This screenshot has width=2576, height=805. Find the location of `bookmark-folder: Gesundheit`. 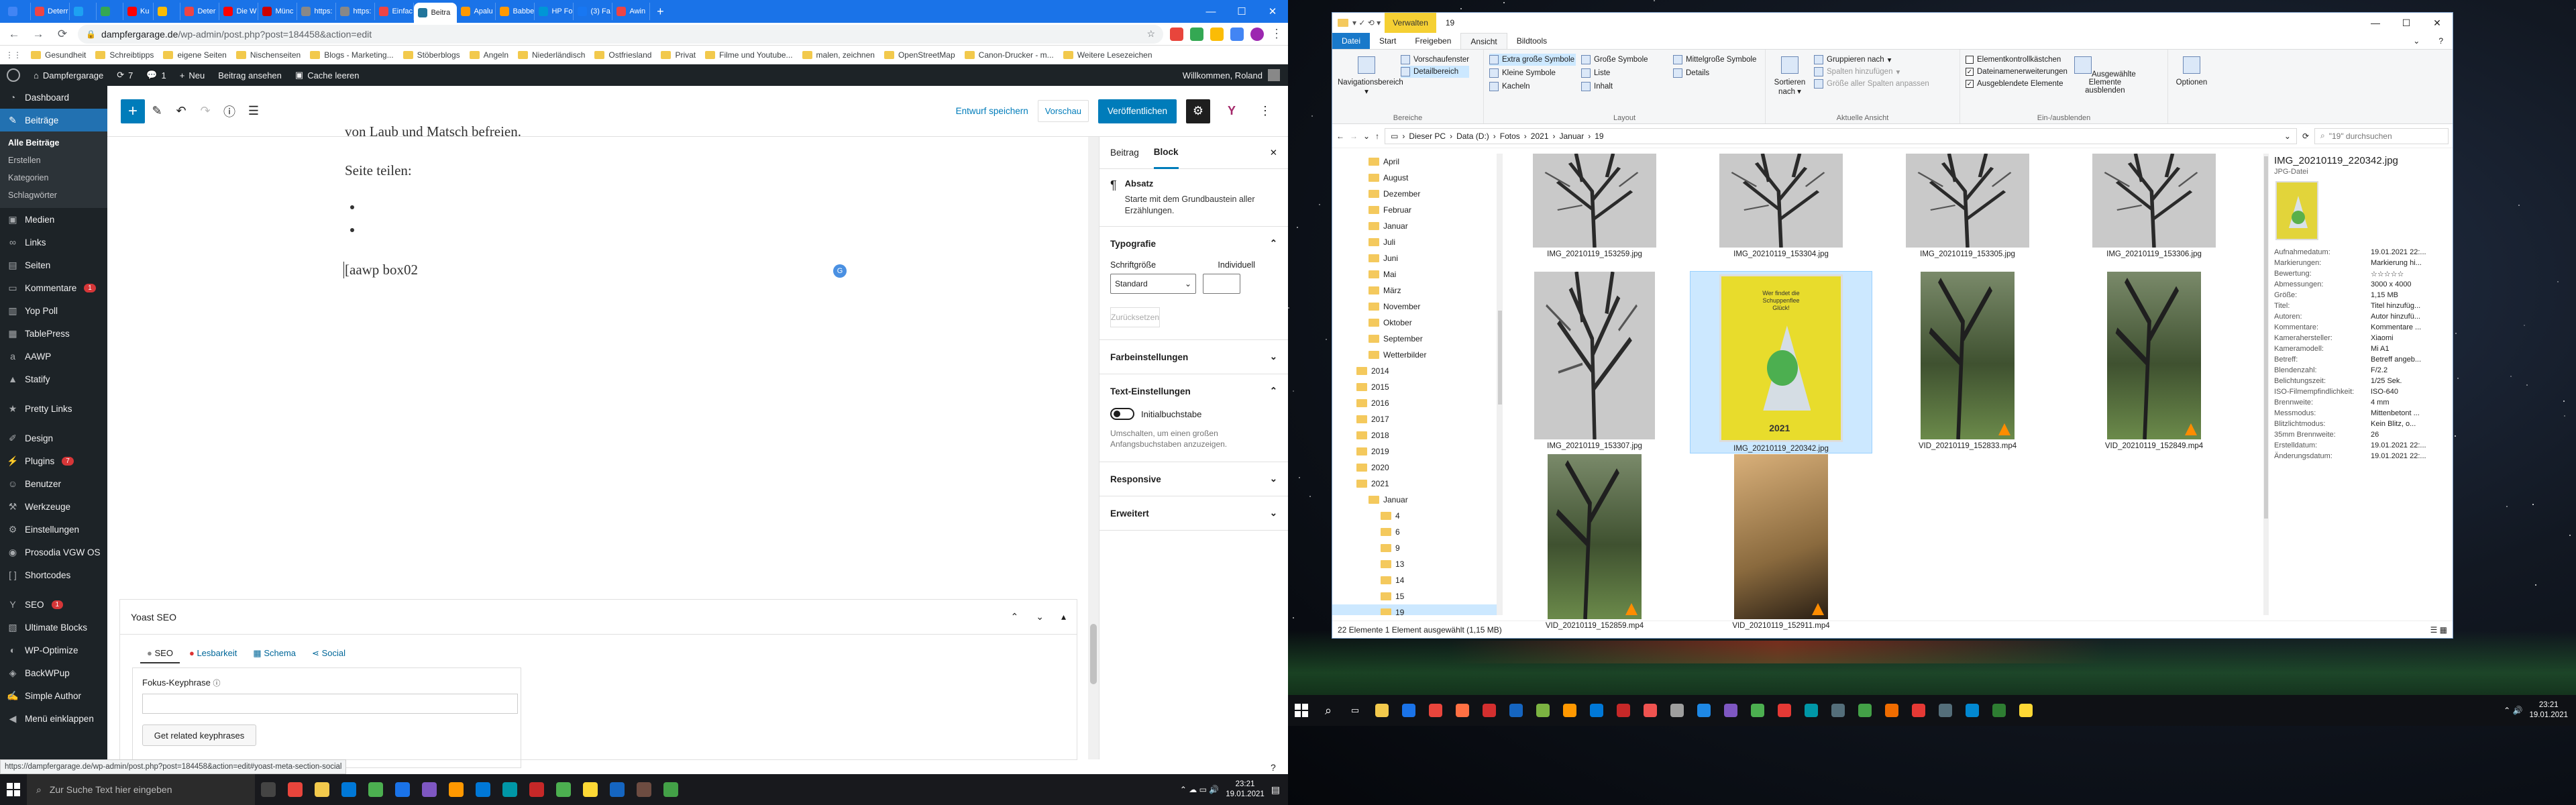

bookmark-folder: Gesundheit is located at coordinates (58, 55).